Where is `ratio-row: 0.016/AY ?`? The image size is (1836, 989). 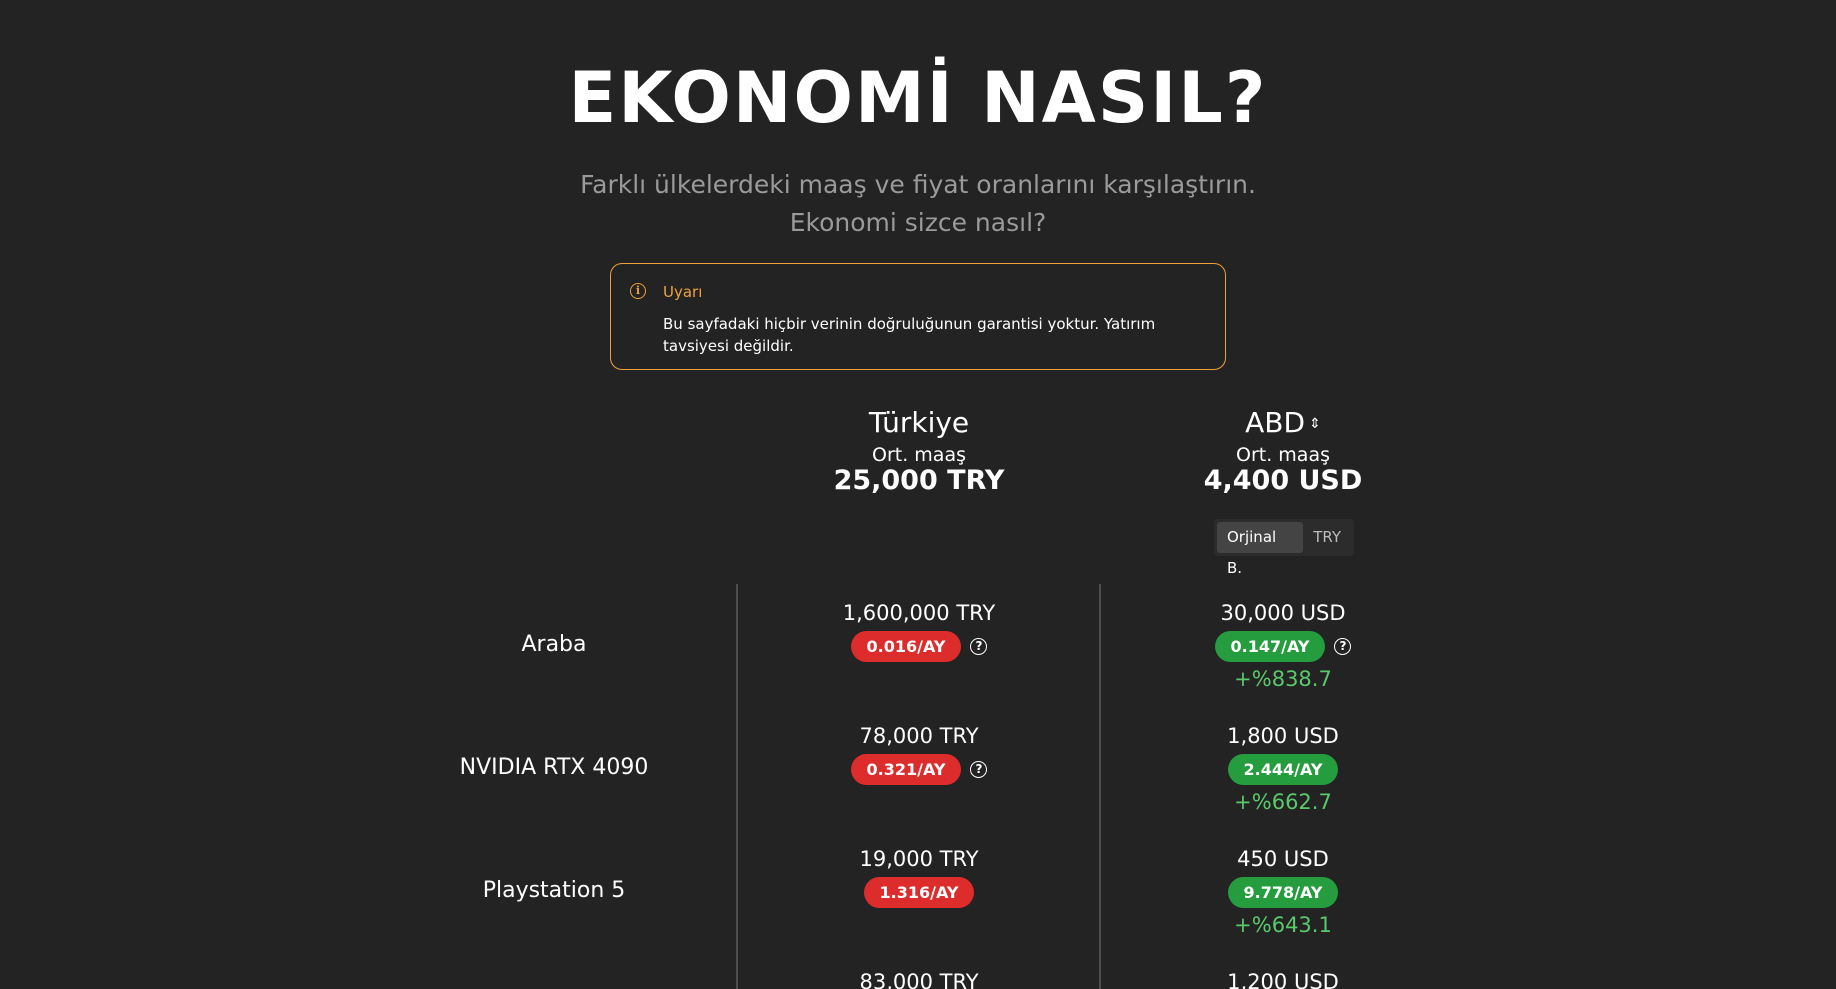 ratio-row: 0.016/AY ? is located at coordinates (919, 646).